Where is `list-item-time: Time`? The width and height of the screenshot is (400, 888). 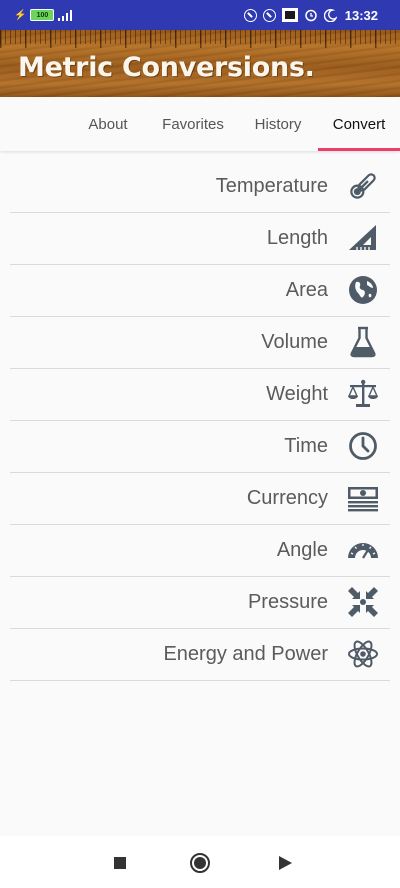 list-item-time: Time is located at coordinates (200, 446).